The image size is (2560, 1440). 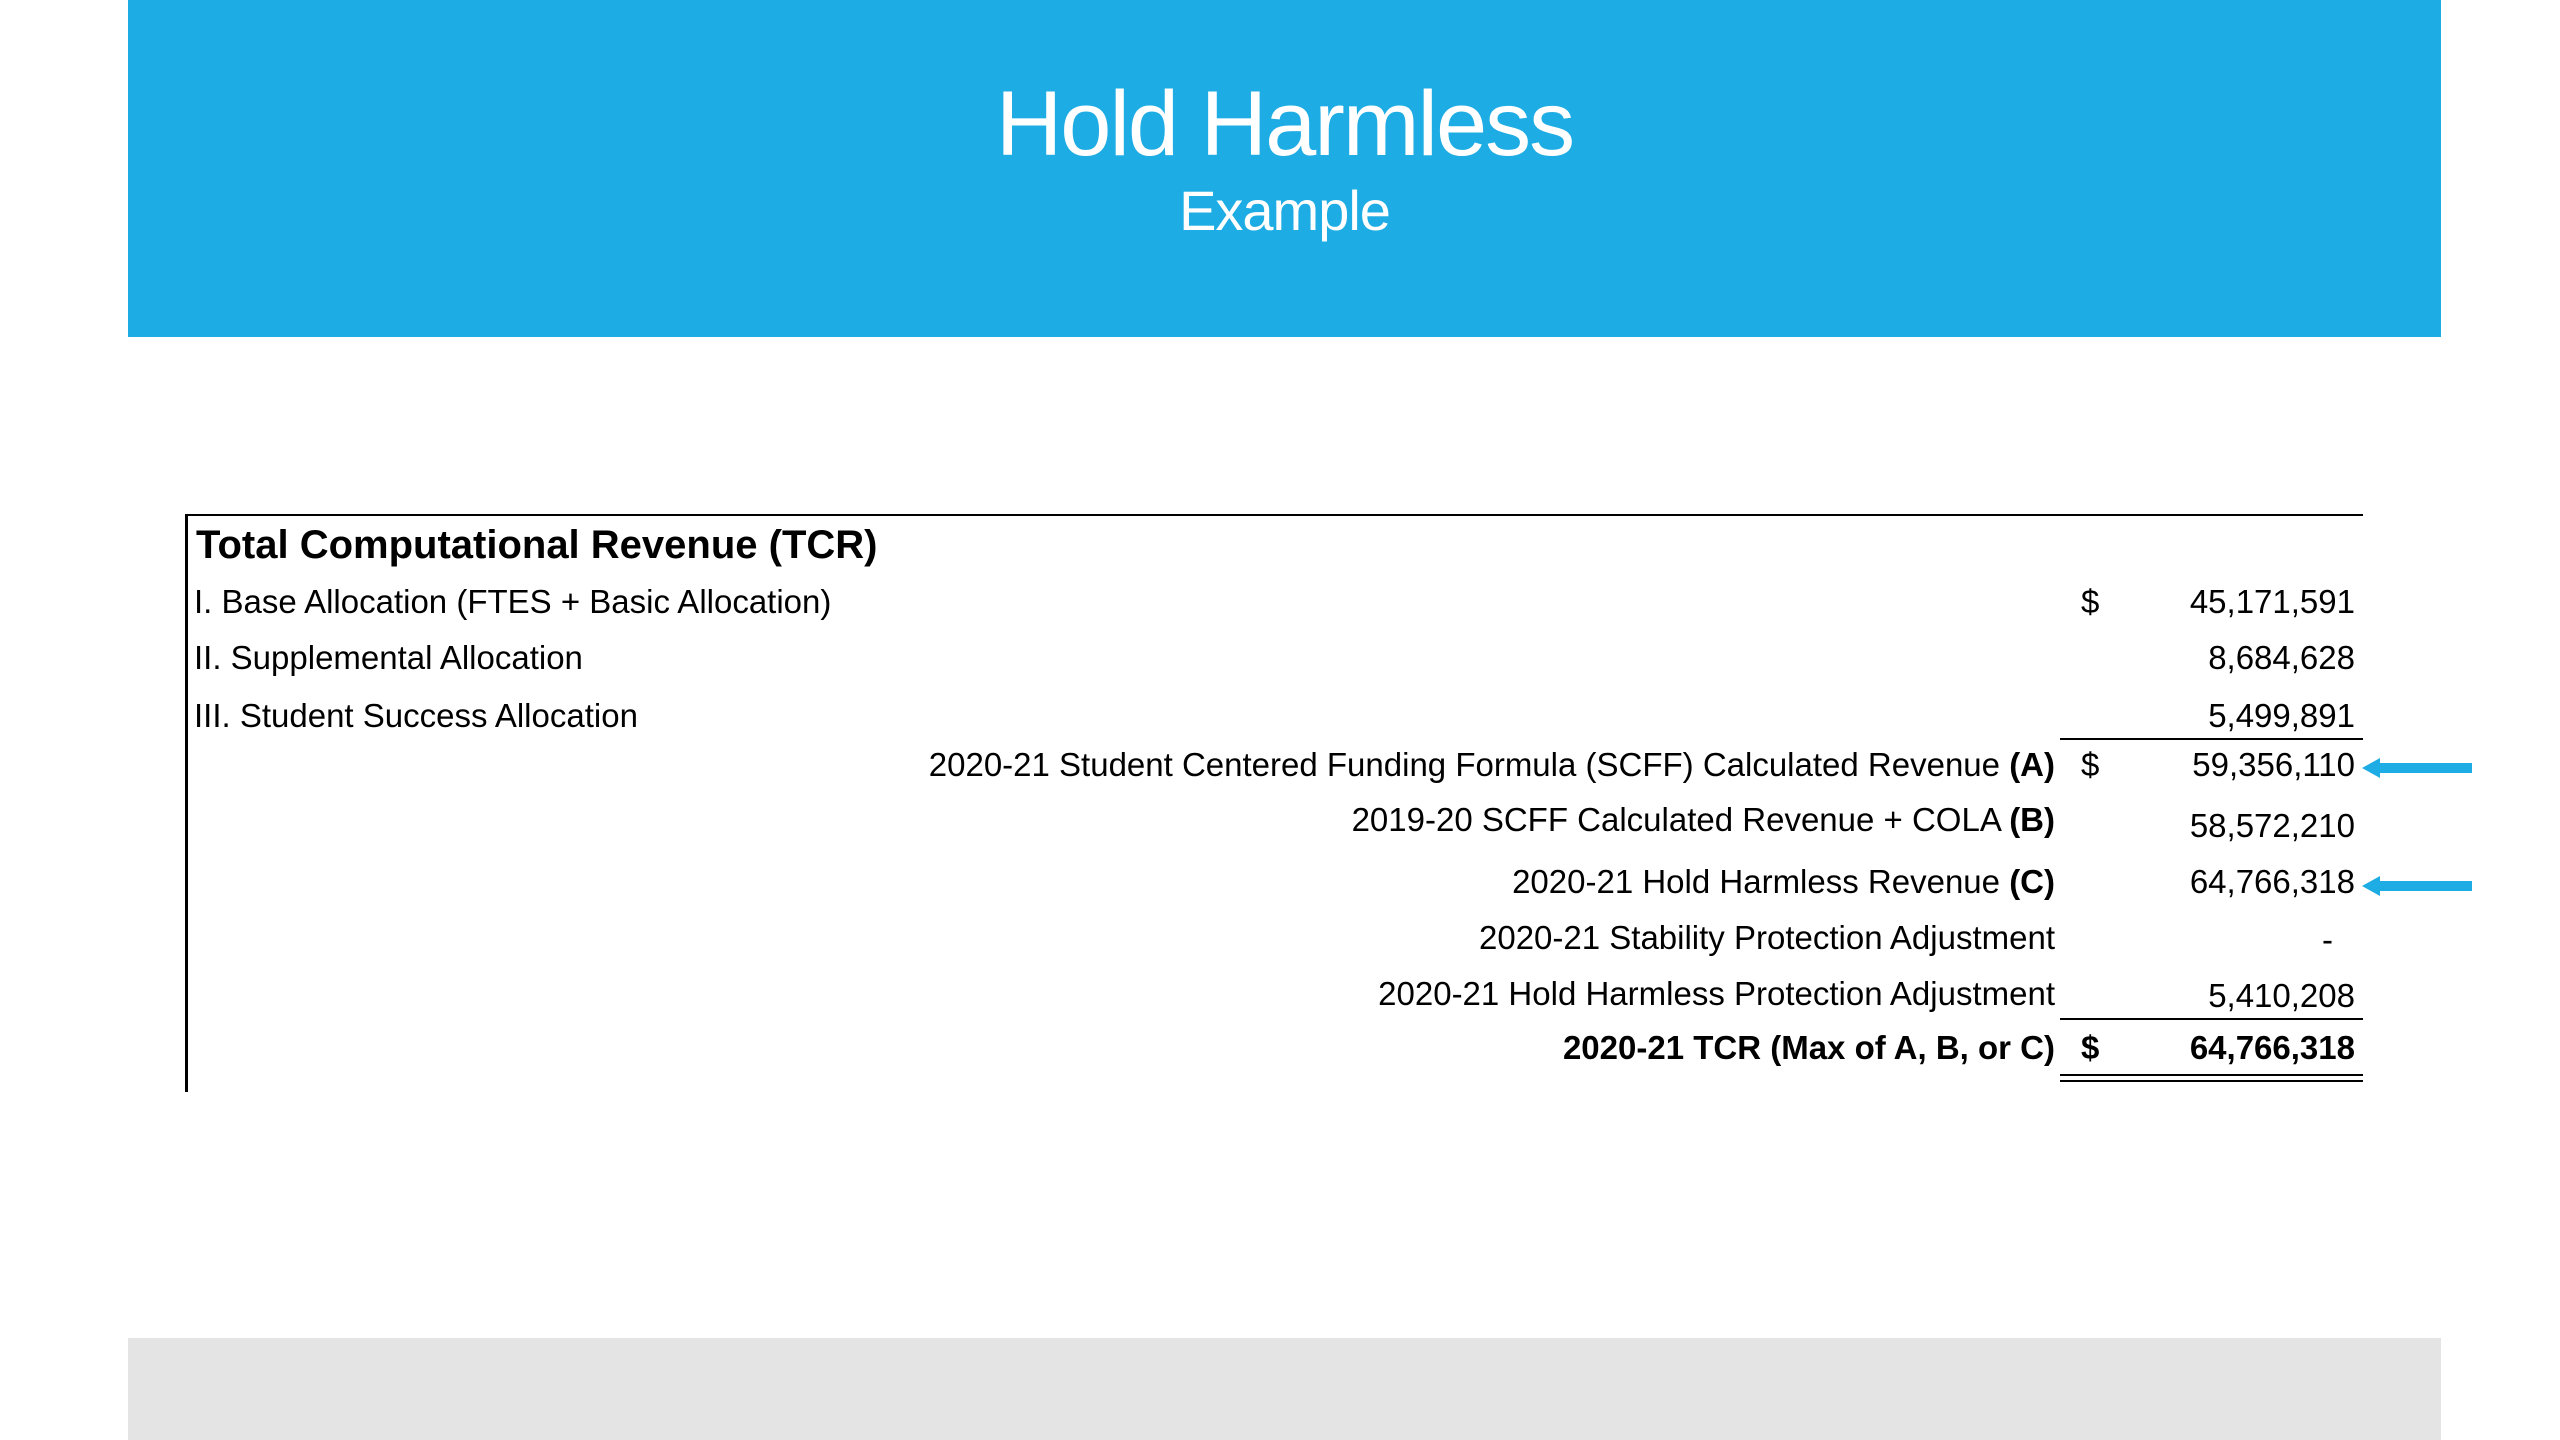 What do you see at coordinates (2211, 739) in the screenshot?
I see `subtotal-underline` at bounding box center [2211, 739].